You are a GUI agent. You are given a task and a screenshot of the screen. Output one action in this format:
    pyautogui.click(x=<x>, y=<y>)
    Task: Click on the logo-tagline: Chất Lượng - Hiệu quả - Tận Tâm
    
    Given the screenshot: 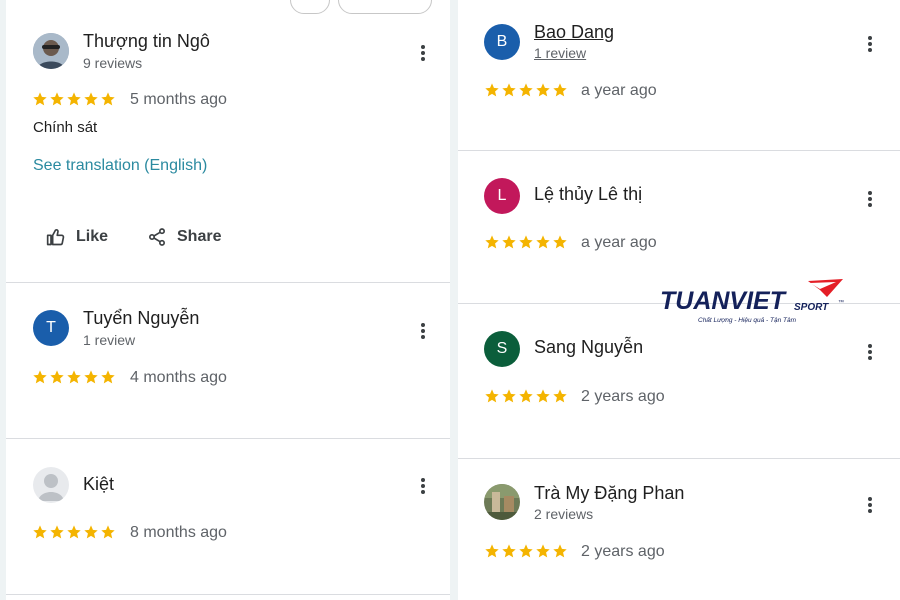 What is the action you would take?
    pyautogui.click(x=747, y=320)
    